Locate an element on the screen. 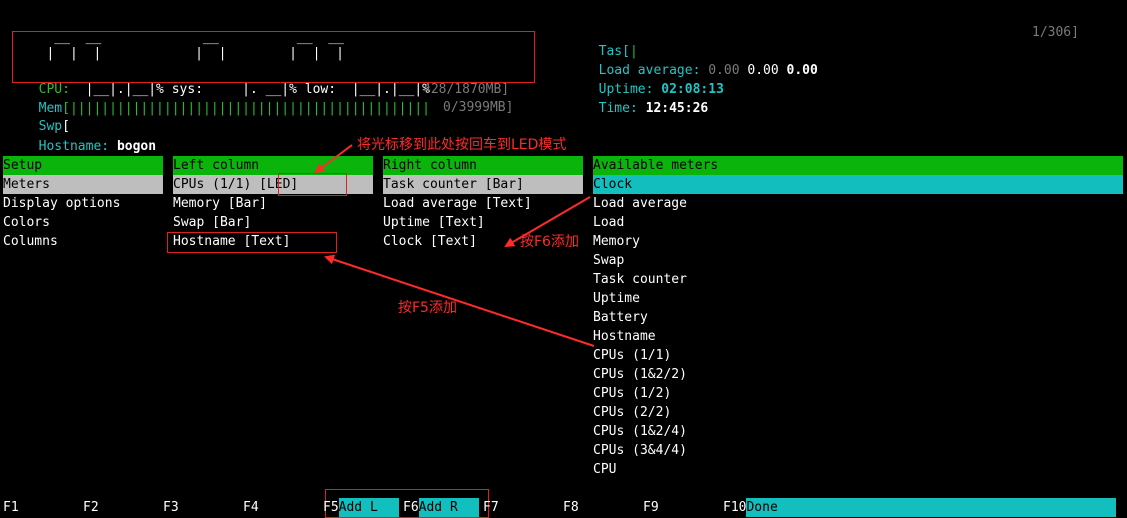 The width and height of the screenshot is (1127, 518). fkey-f7: F7 is located at coordinates (521, 507).